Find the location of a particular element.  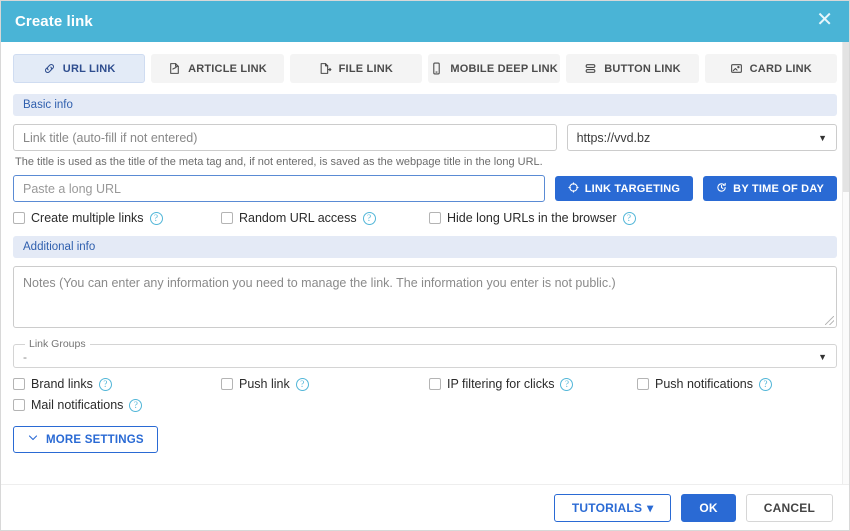

additional-info-label: Additional info is located at coordinates (59, 247).